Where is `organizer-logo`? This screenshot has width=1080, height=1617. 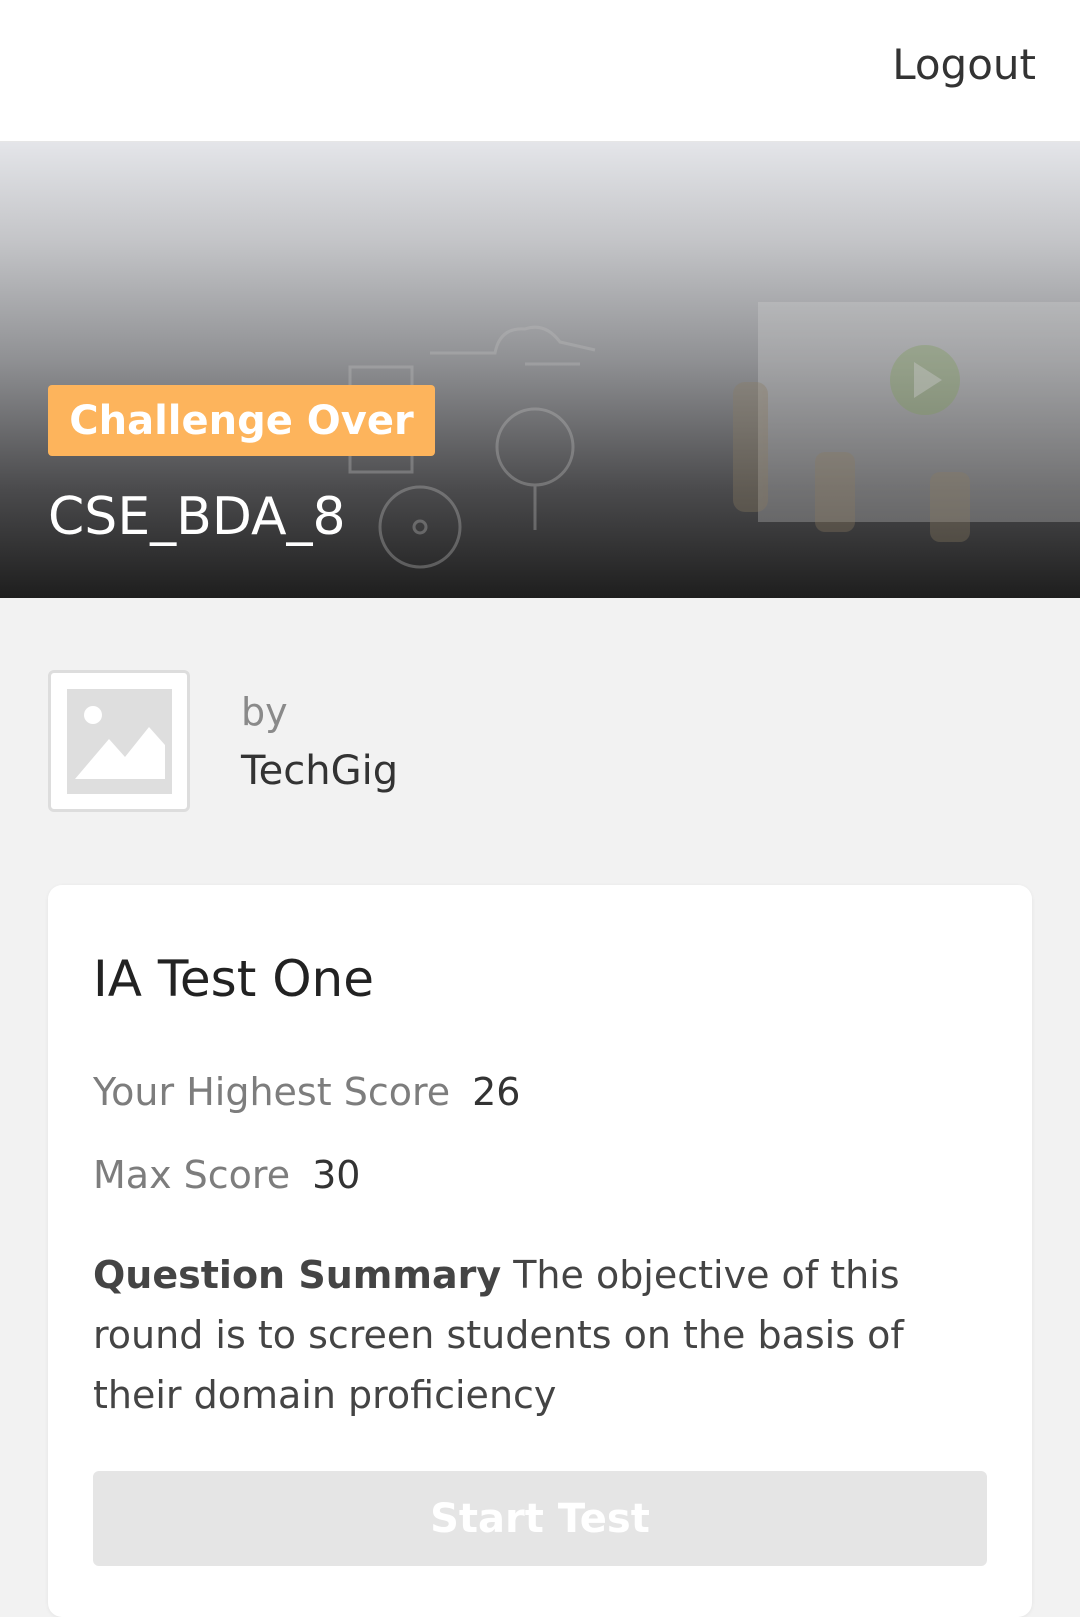
organizer-logo is located at coordinates (119, 741).